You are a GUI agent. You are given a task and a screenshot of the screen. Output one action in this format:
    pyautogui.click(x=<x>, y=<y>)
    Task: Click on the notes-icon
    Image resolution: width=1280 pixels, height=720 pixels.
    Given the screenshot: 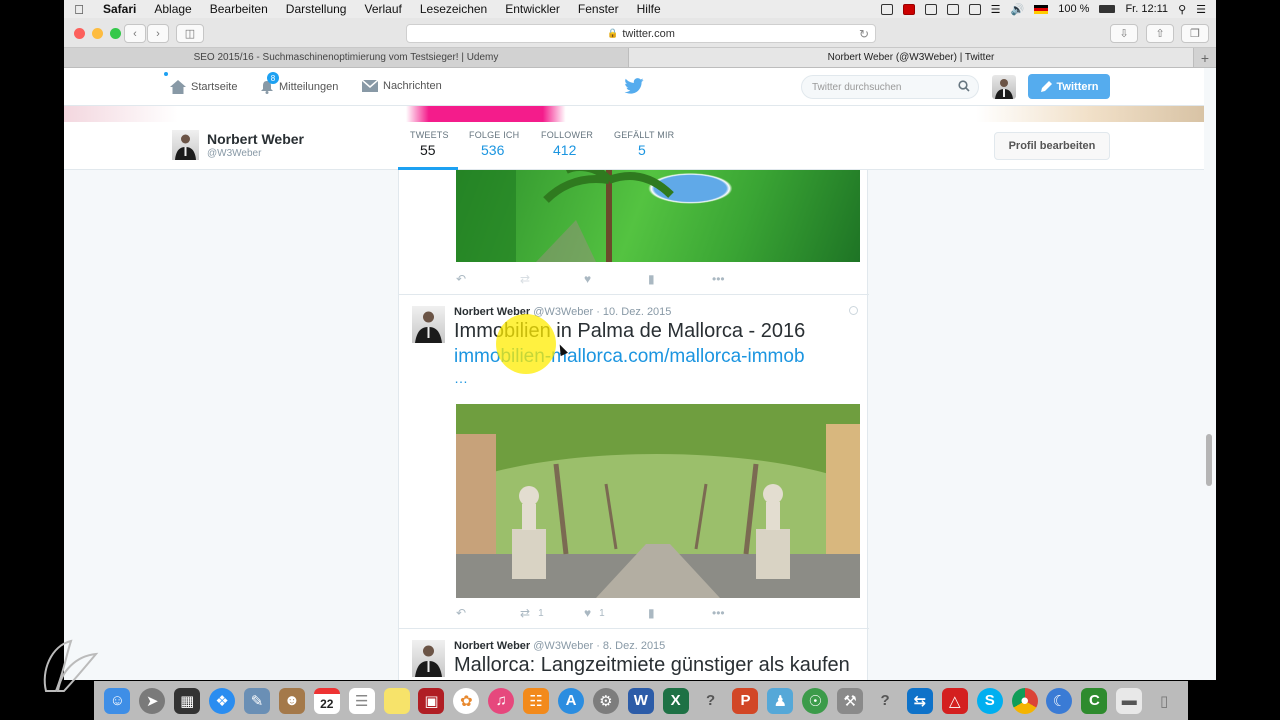 What is the action you would take?
    pyautogui.click(x=396, y=700)
    